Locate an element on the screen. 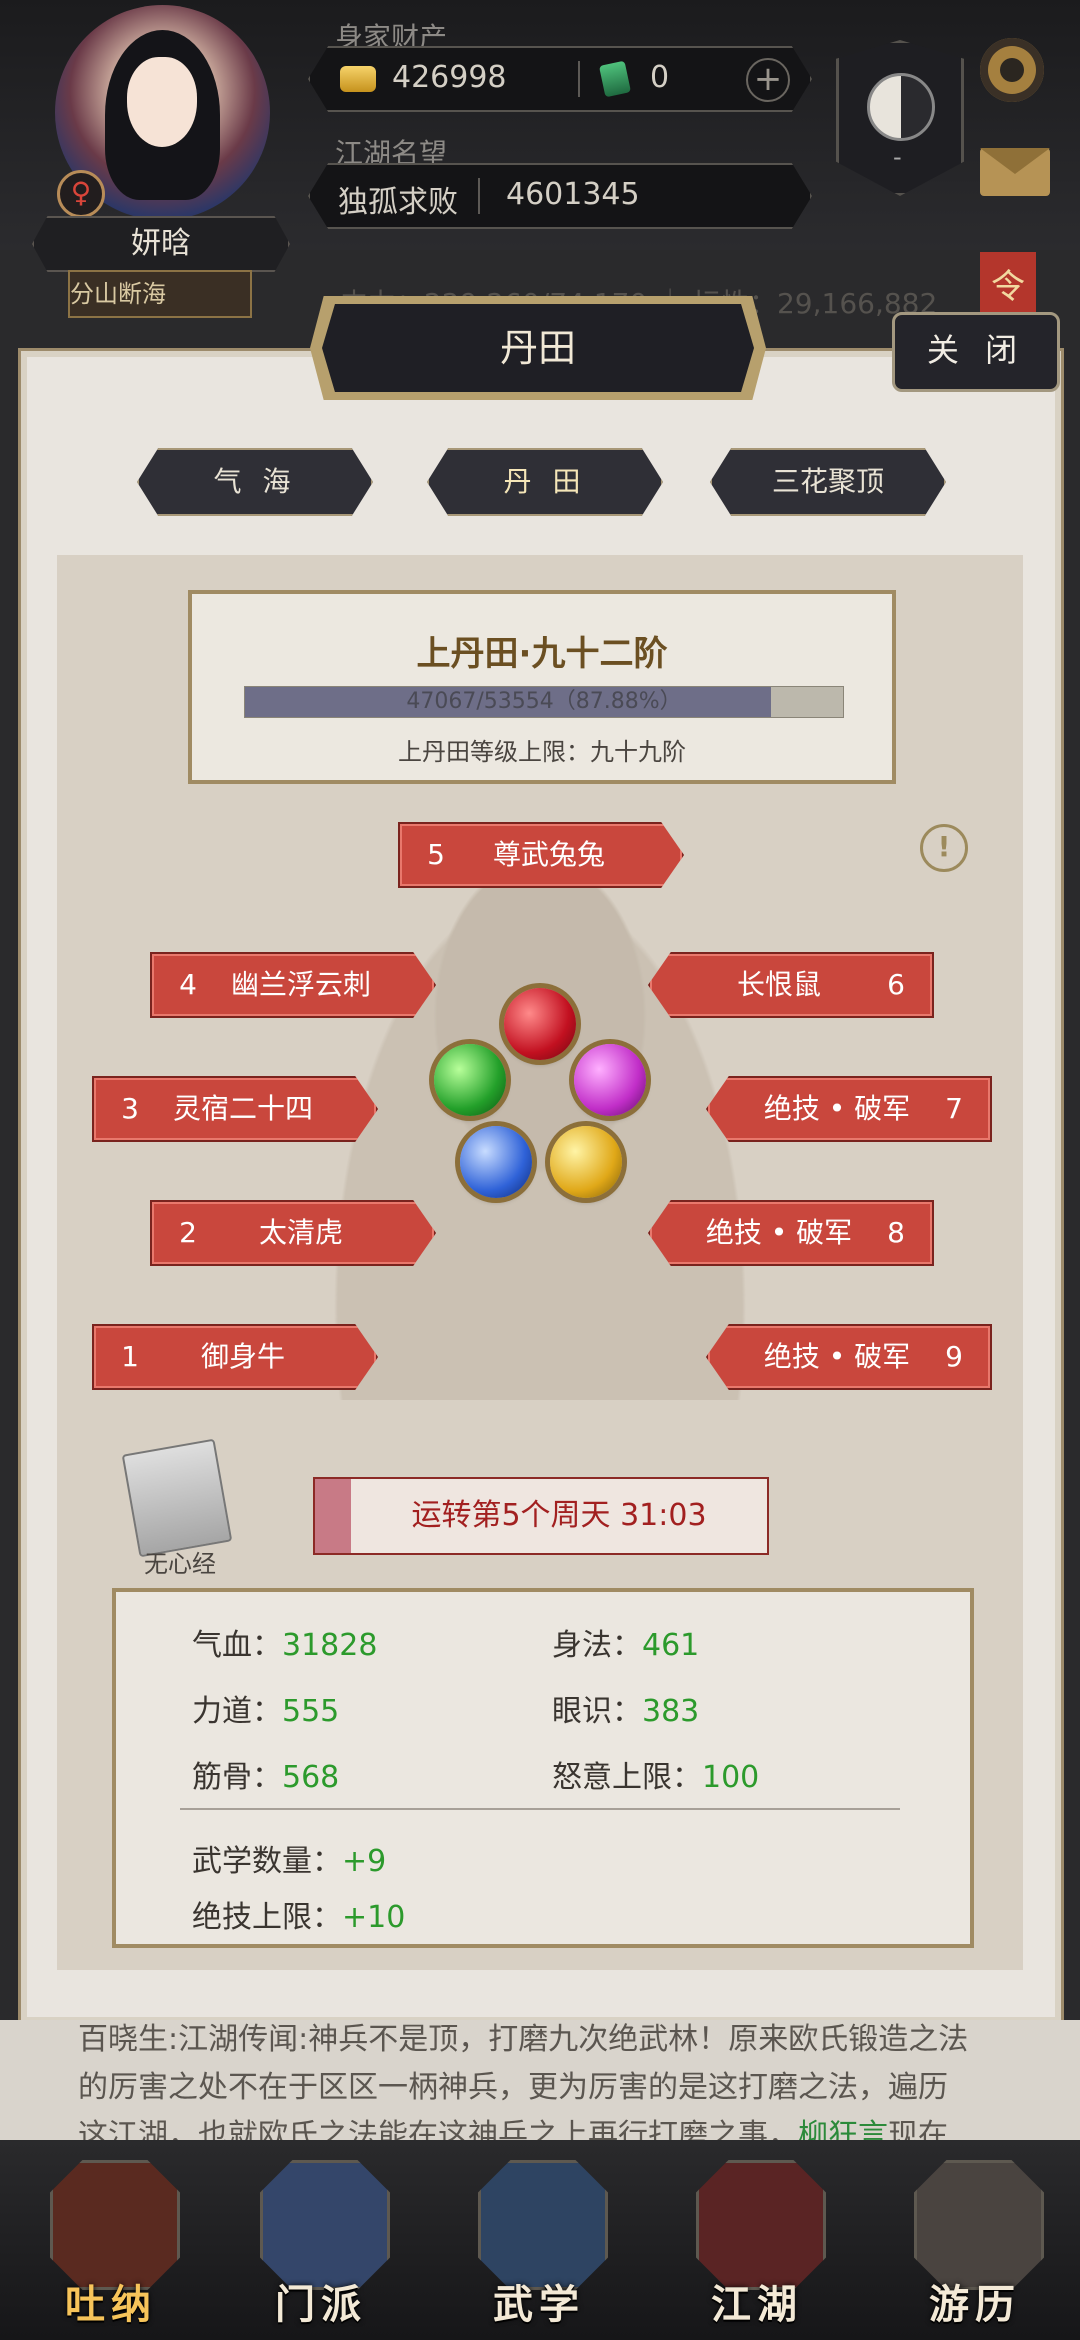  red-gem-icon is located at coordinates (540, 1024).